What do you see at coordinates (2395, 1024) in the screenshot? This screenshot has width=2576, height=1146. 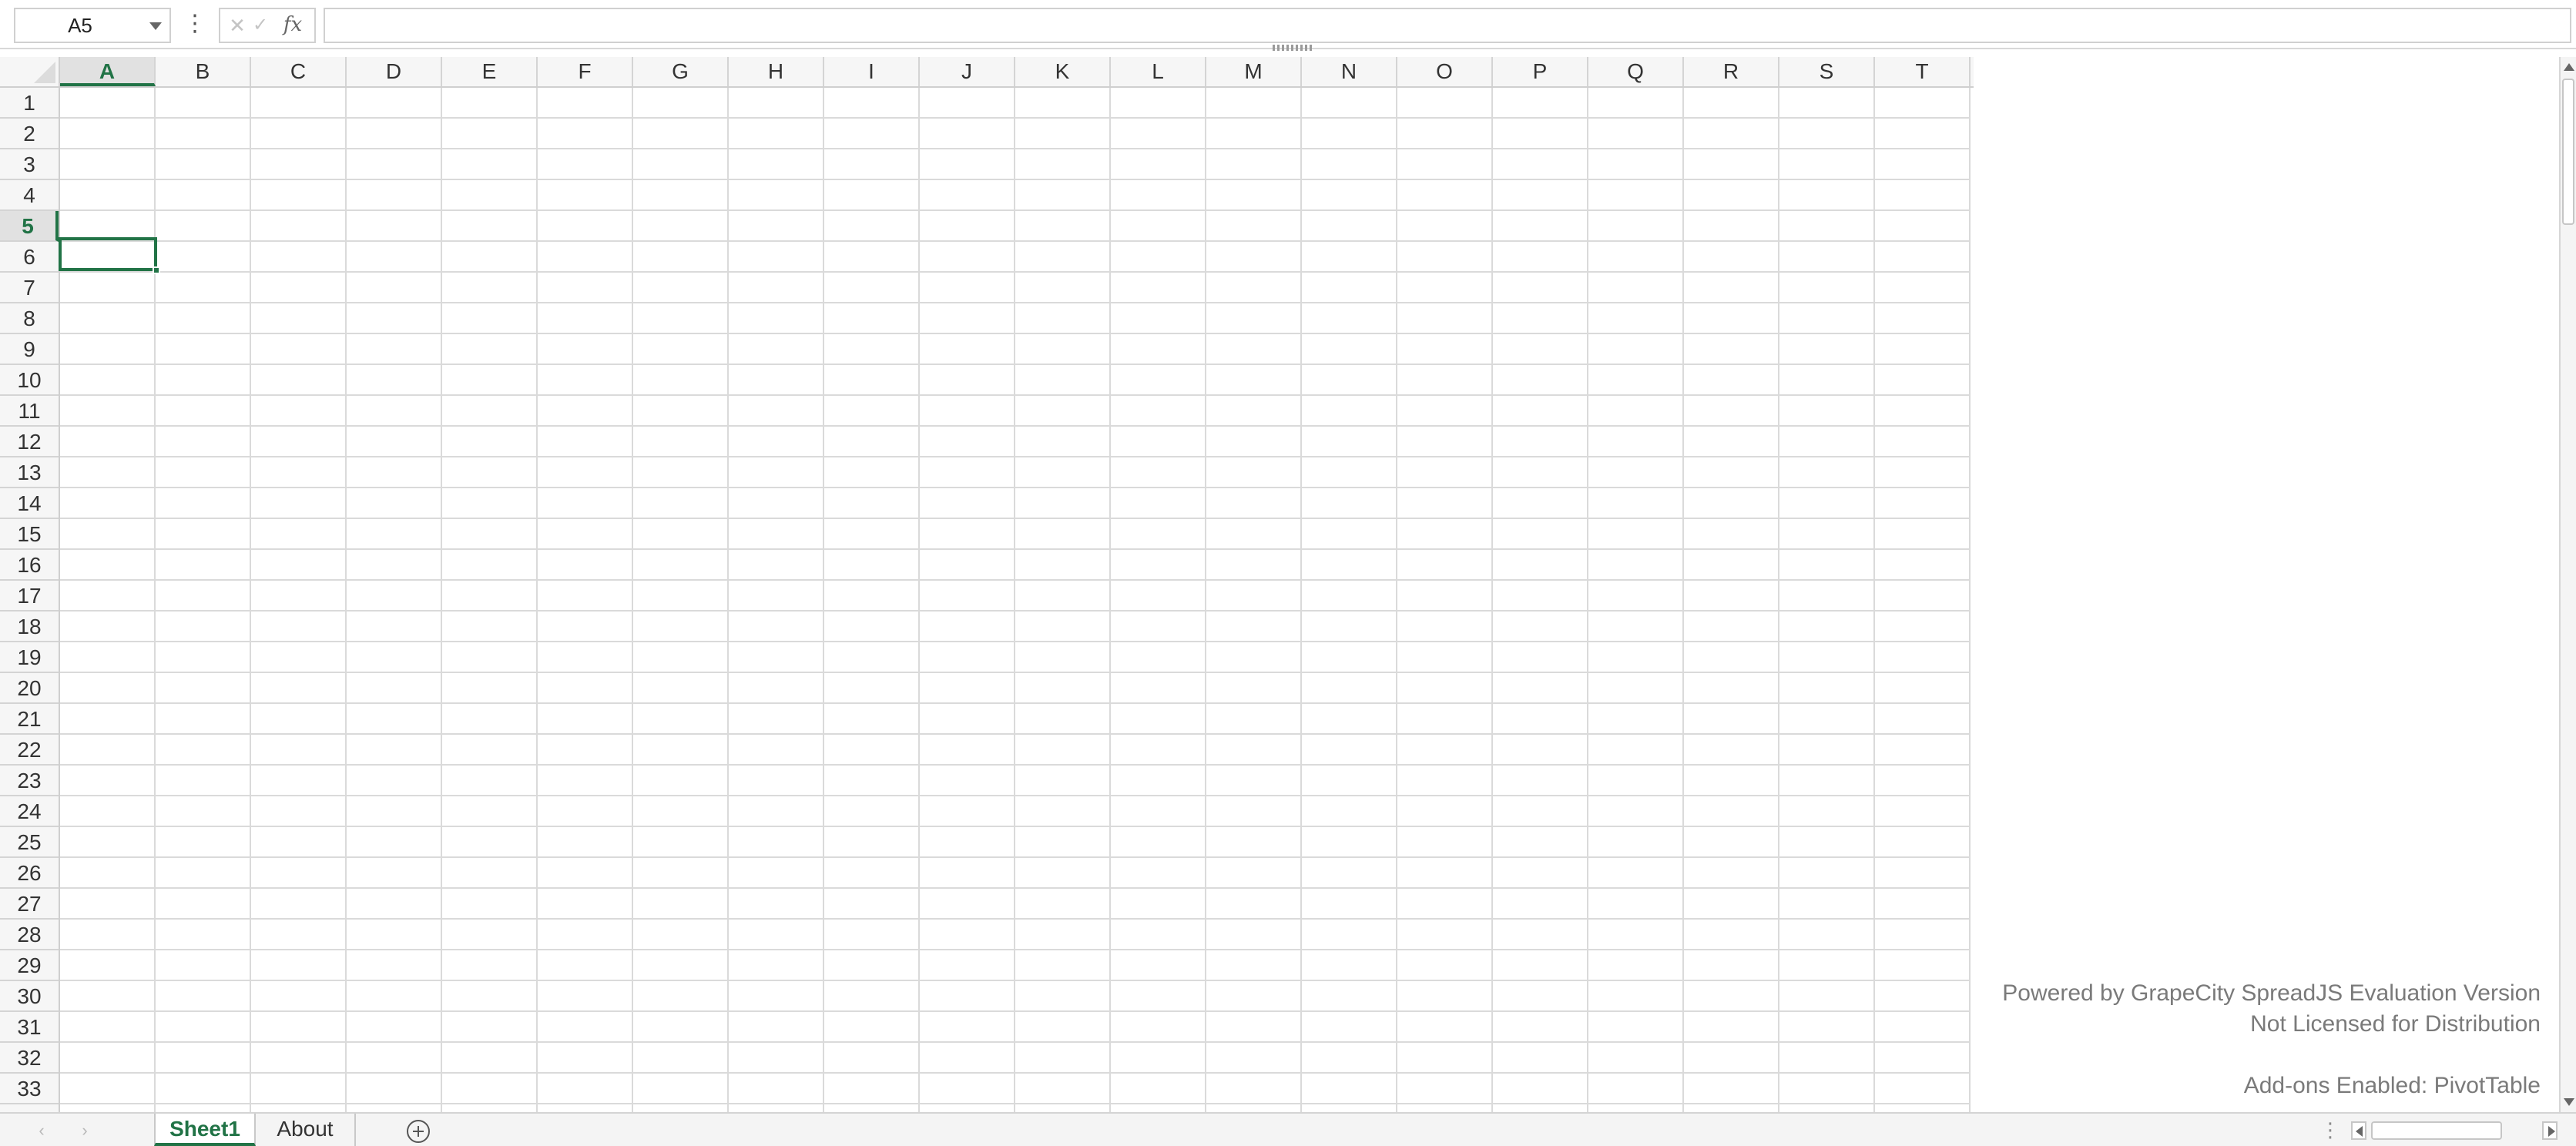 I see `watermark-line2: Not Licensed for Distribution` at bounding box center [2395, 1024].